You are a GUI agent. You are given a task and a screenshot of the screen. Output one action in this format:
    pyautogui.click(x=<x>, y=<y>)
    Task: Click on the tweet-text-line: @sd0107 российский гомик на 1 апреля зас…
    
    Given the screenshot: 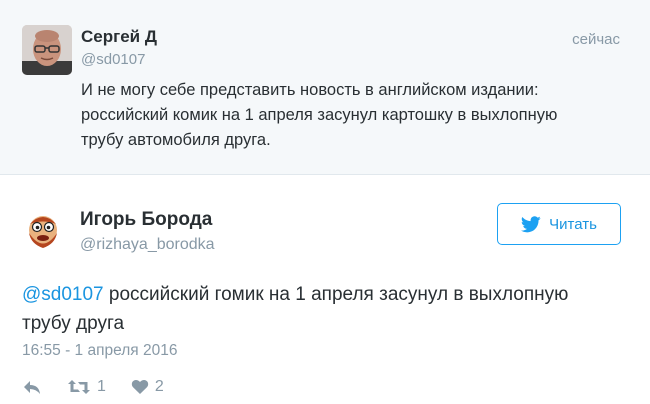 What is the action you would take?
    pyautogui.click(x=322, y=294)
    